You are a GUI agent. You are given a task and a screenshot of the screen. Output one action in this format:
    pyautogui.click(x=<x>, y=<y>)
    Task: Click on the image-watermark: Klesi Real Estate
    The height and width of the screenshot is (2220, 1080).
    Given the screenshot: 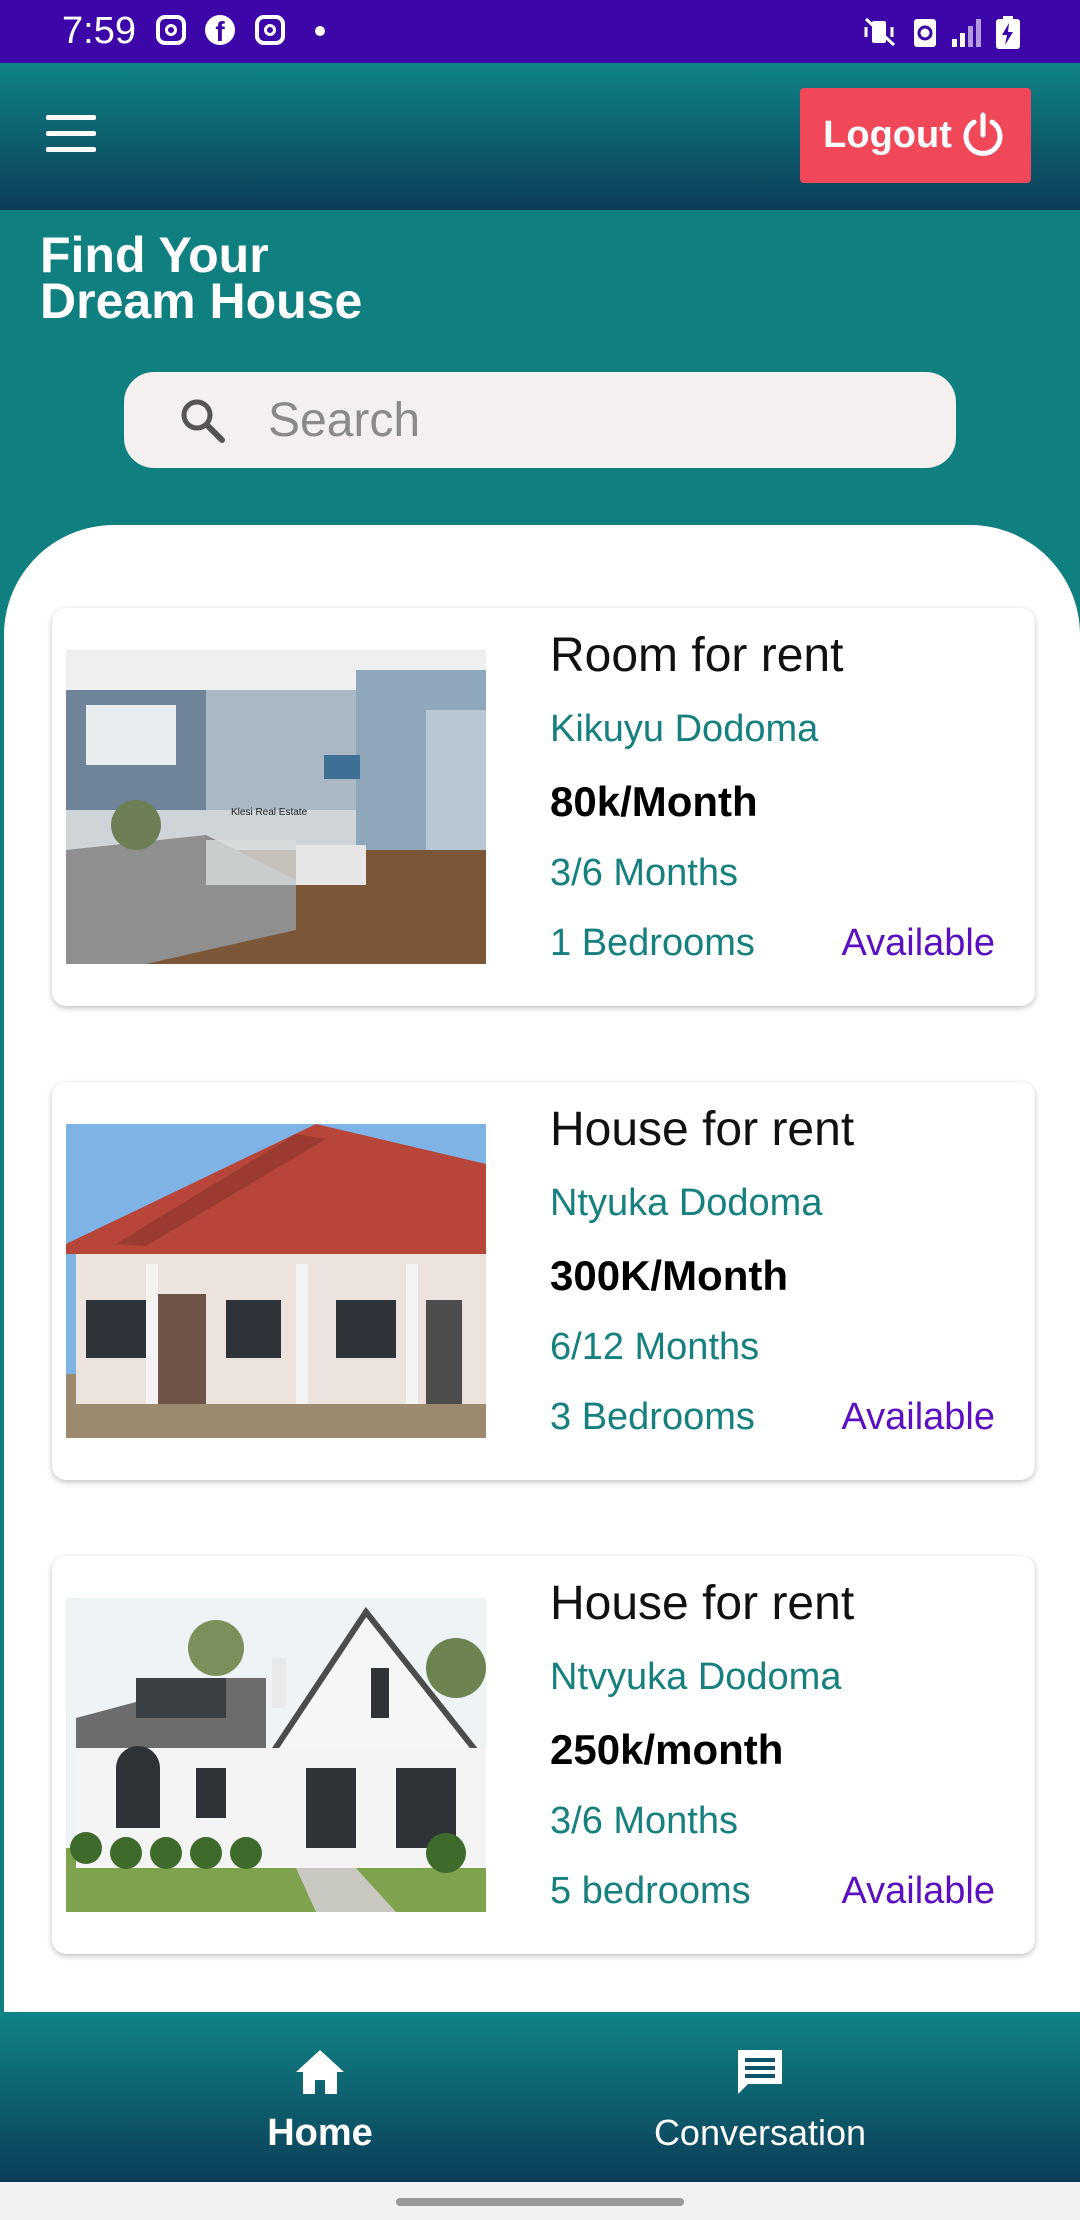 What is the action you would take?
    pyautogui.click(x=269, y=812)
    